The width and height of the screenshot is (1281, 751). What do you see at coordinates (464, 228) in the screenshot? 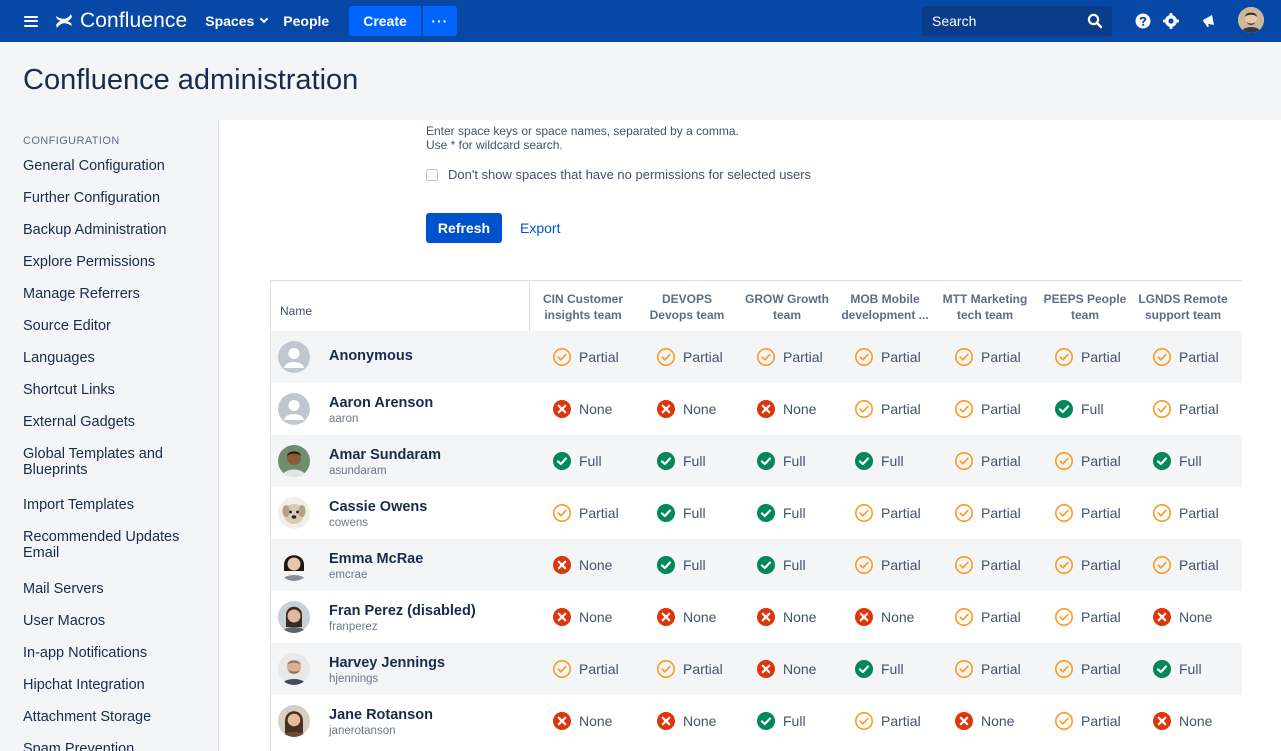
I see `refresh-button: Refresh` at bounding box center [464, 228].